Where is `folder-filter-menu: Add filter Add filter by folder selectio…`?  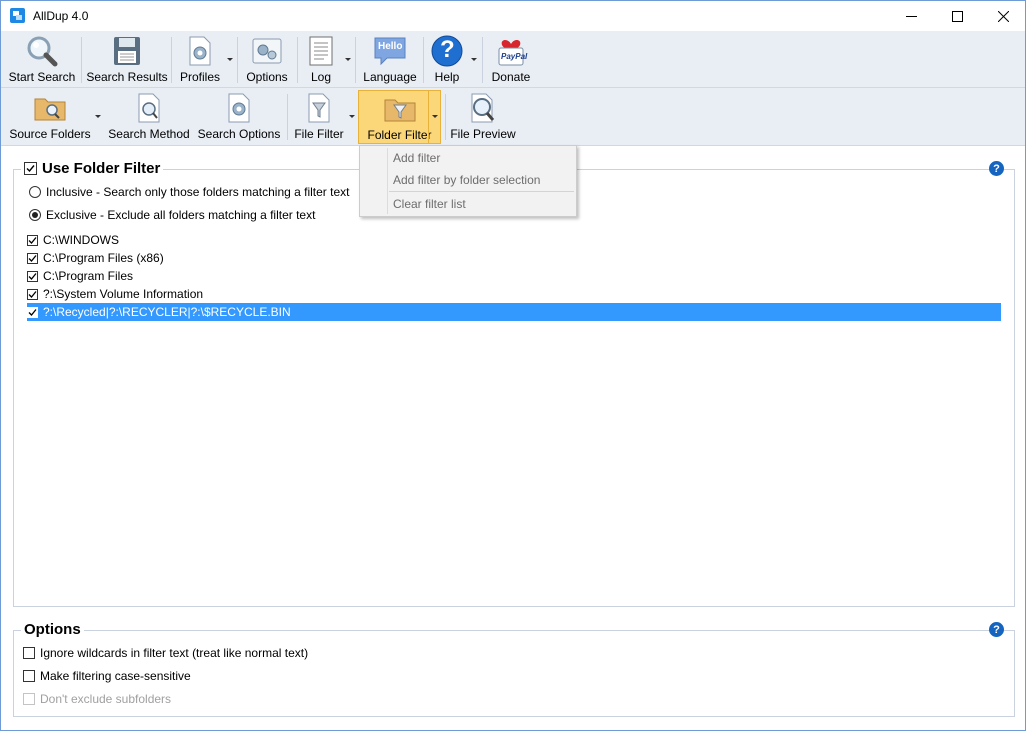 folder-filter-menu: Add filter Add filter by folder selectio… is located at coordinates (468, 181).